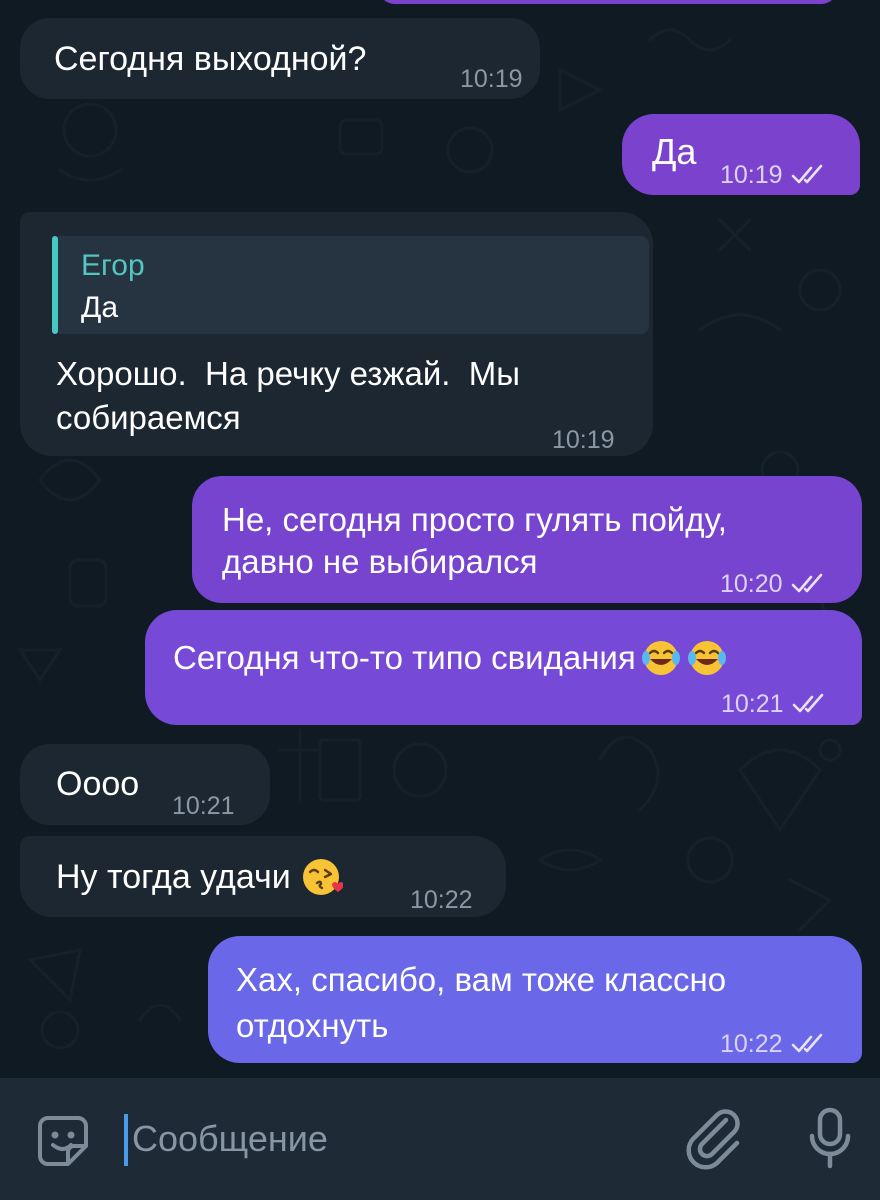  What do you see at coordinates (684, 658) in the screenshot?
I see `laughing-tears-icon` at bounding box center [684, 658].